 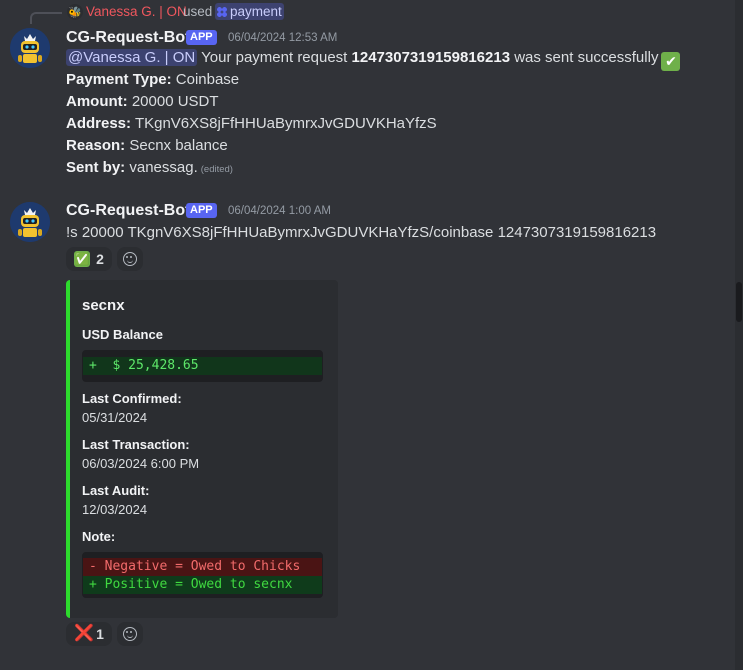 I want to click on reply-command-link: payment, so click(x=249, y=11).